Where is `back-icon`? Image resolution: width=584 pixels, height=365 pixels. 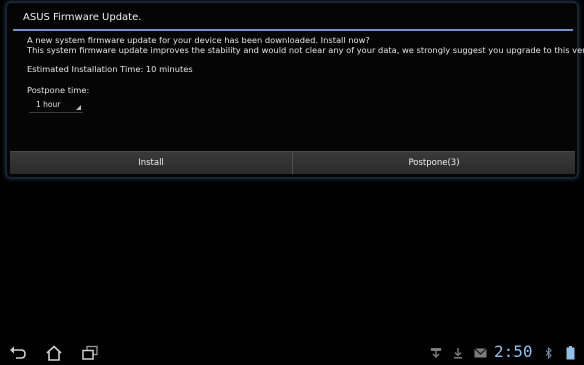 back-icon is located at coordinates (18, 353).